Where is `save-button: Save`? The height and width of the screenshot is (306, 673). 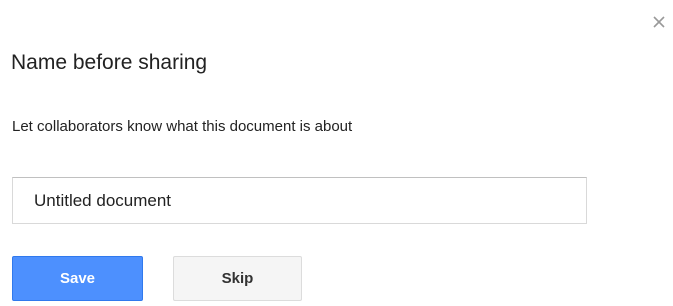
save-button: Save is located at coordinates (77, 278).